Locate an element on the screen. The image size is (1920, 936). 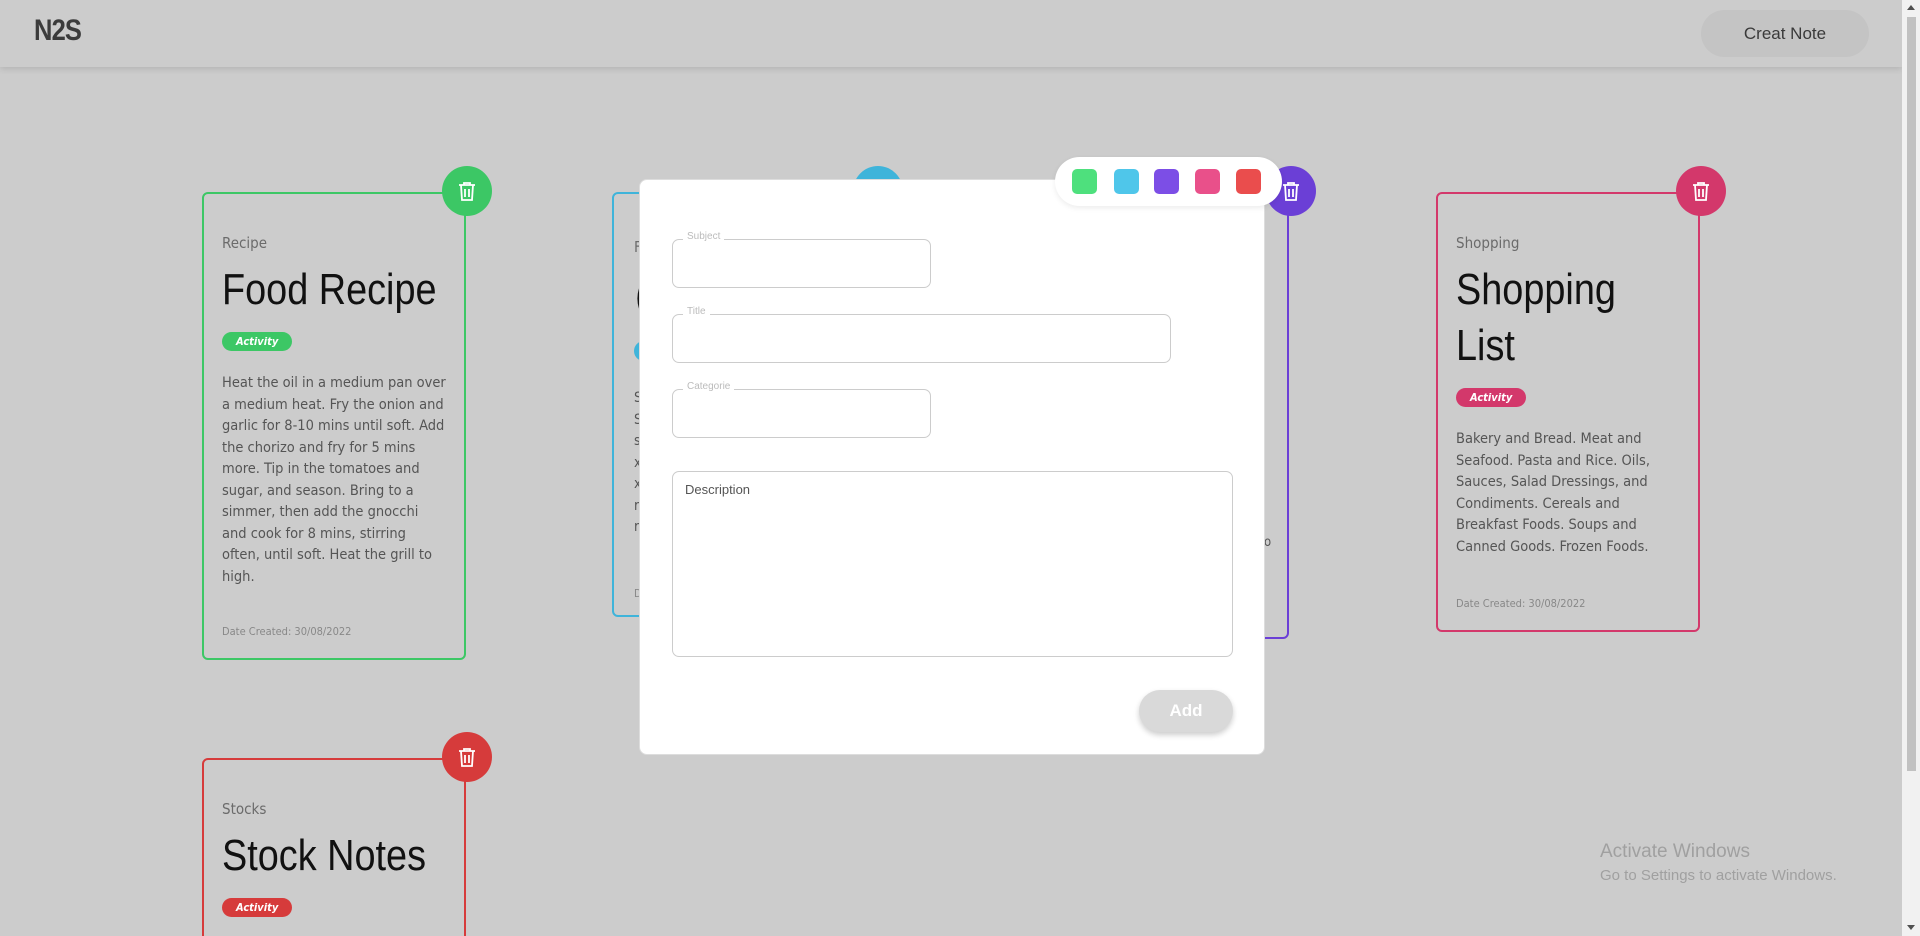
scroll-down-arrow-icon is located at coordinates (1911, 927).